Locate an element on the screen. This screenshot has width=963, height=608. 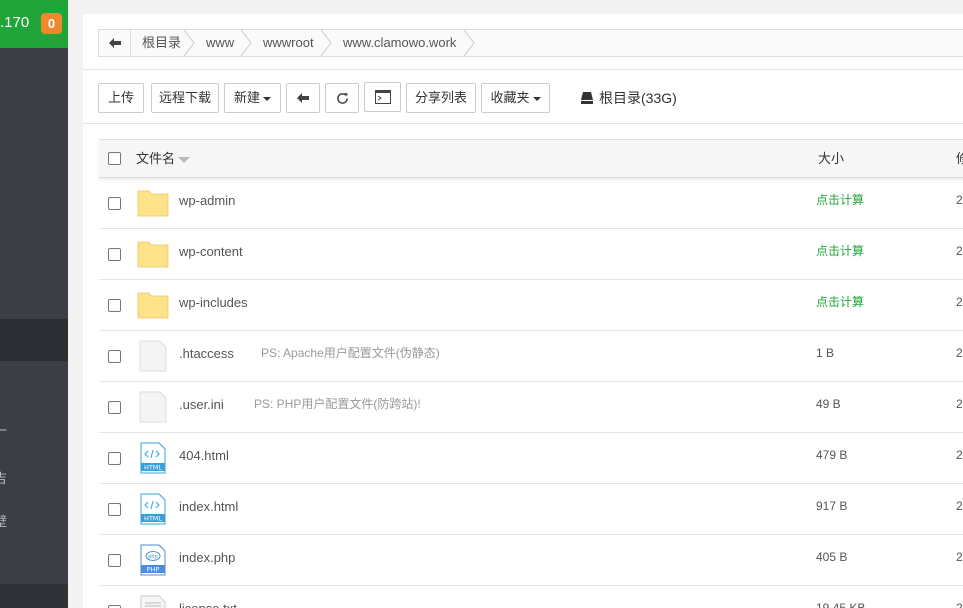
hdd-icon is located at coordinates (587, 98).